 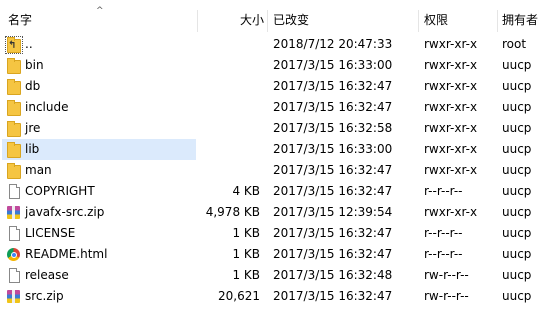 What do you see at coordinates (65, 212) in the screenshot?
I see `file-name: javafx-src.zip` at bounding box center [65, 212].